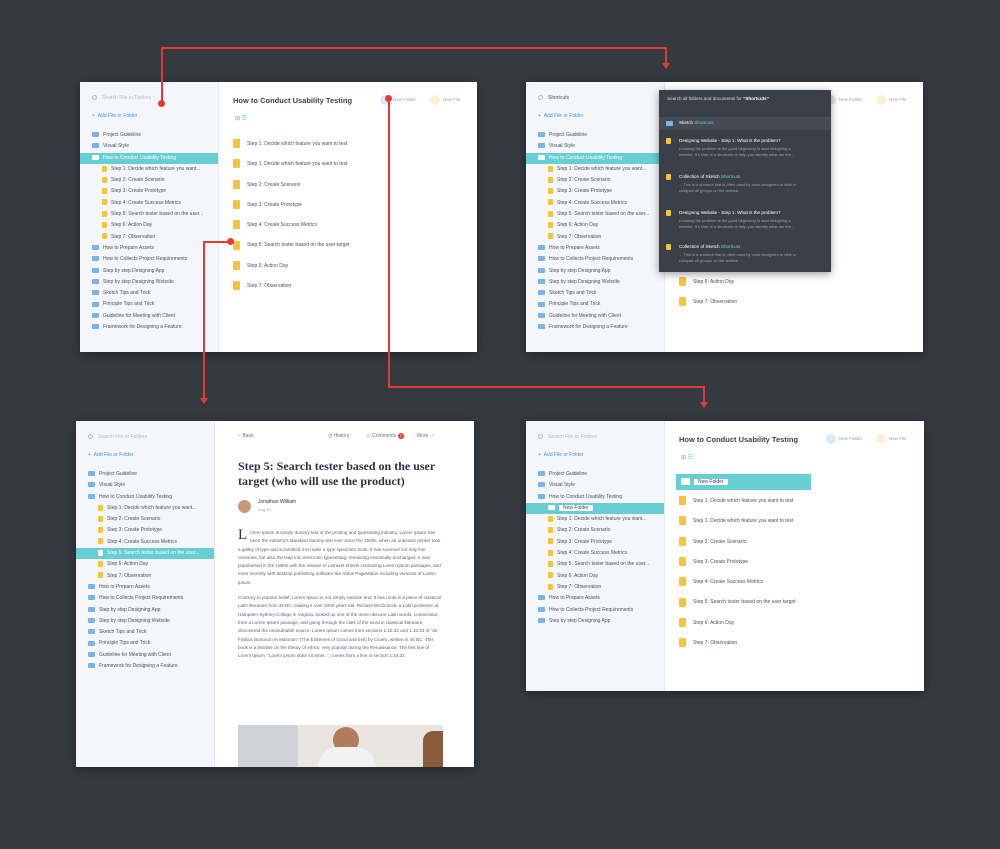 The width and height of the screenshot is (1000, 849). Describe the element at coordinates (711, 482) in the screenshot. I see `new-folder-name-input: New Folder` at that location.